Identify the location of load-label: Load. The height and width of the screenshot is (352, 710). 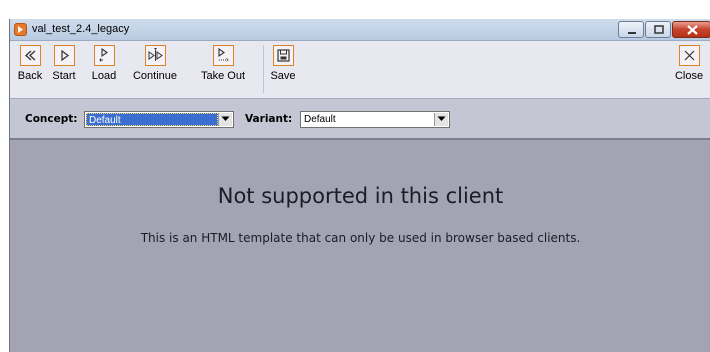
(104, 76).